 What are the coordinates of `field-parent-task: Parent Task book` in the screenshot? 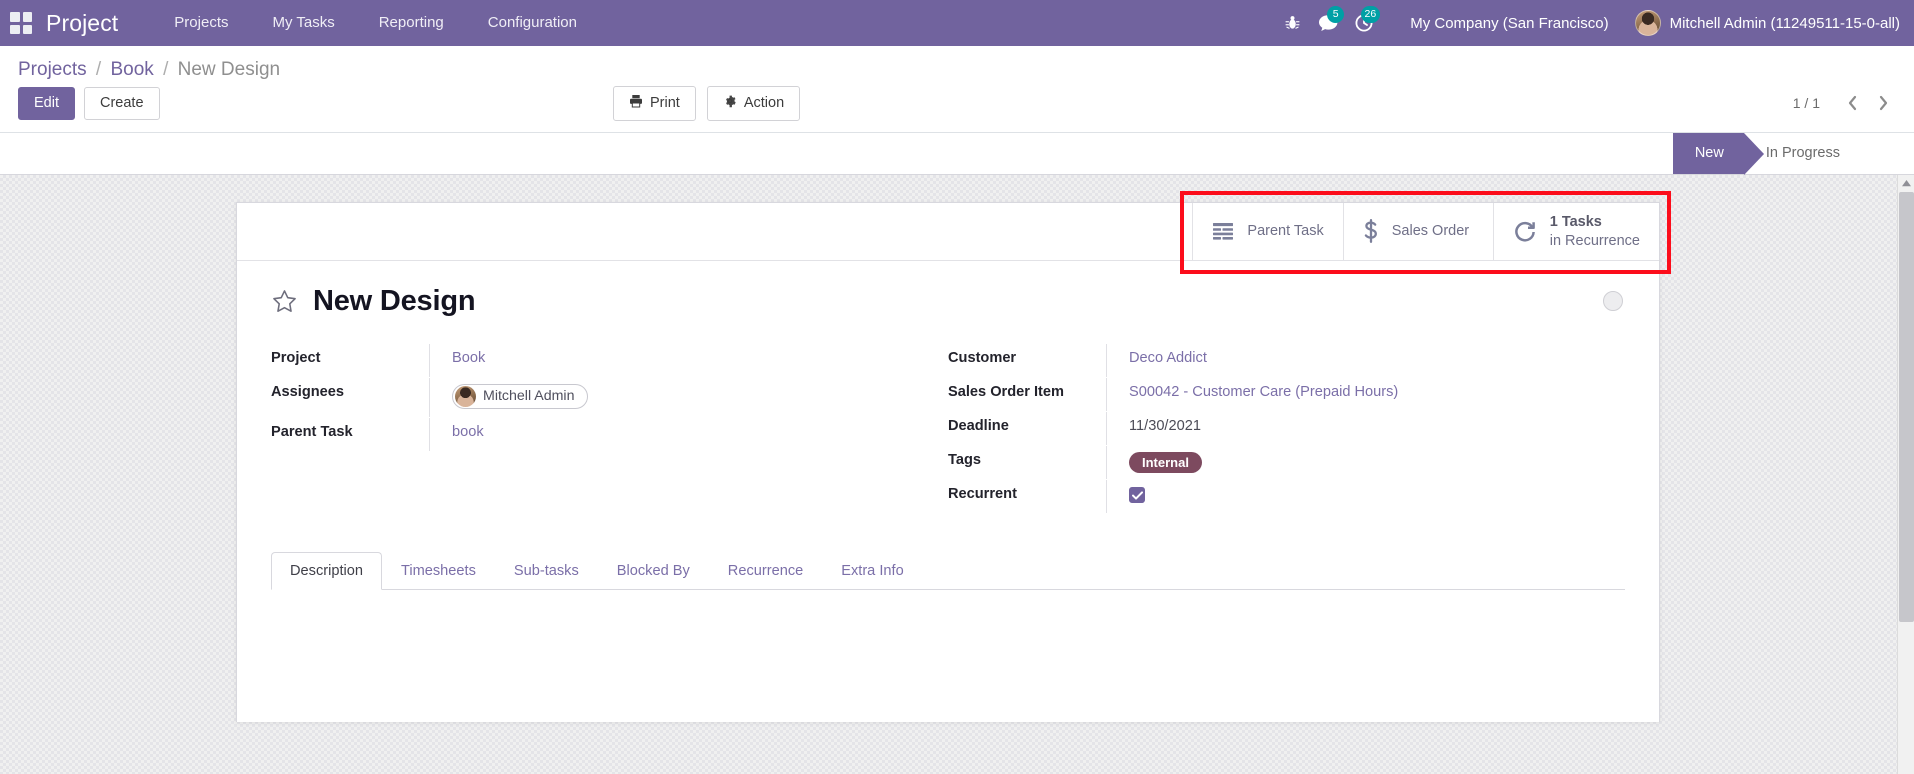 It's located at (609, 434).